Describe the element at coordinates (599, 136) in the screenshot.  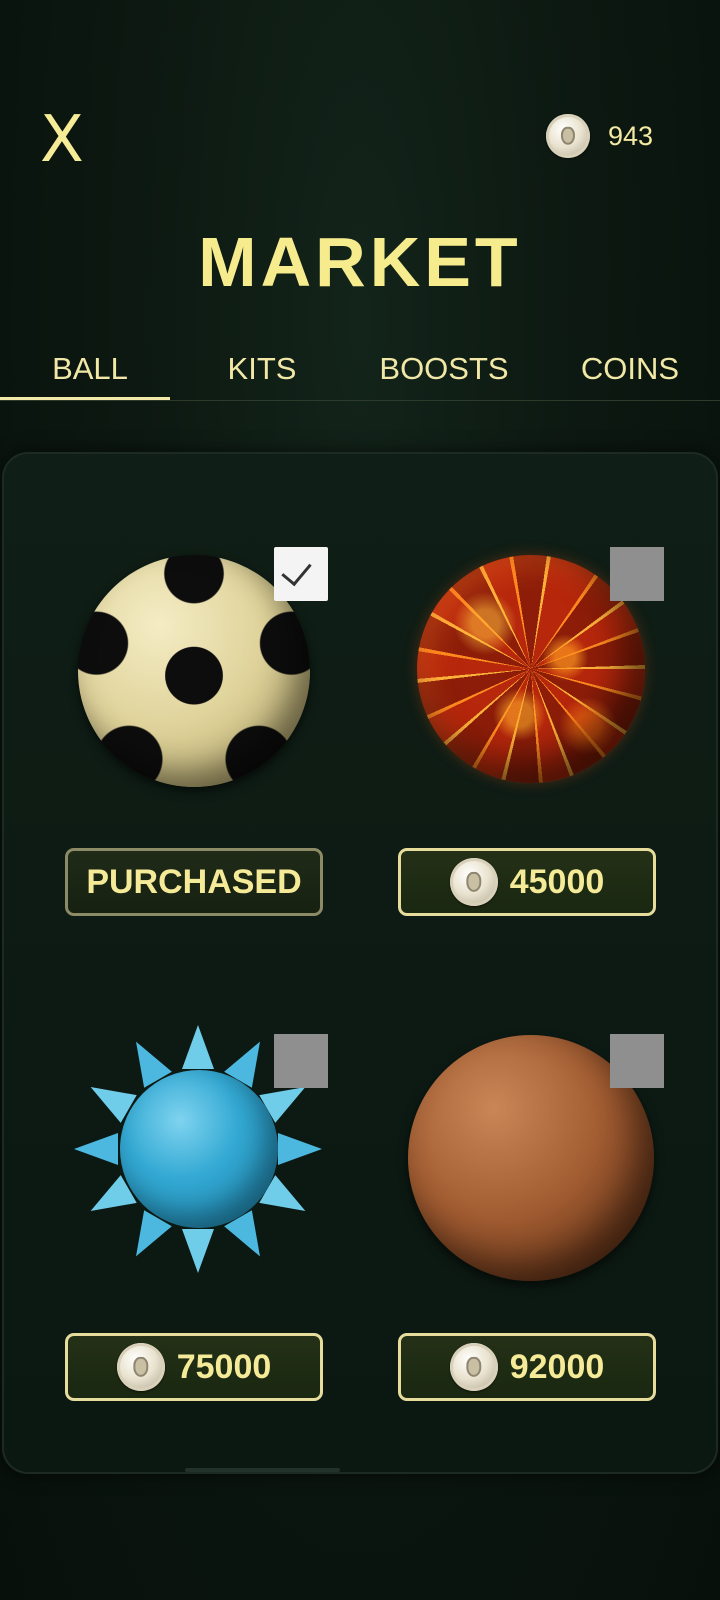
I see `coin-balance: 943` at that location.